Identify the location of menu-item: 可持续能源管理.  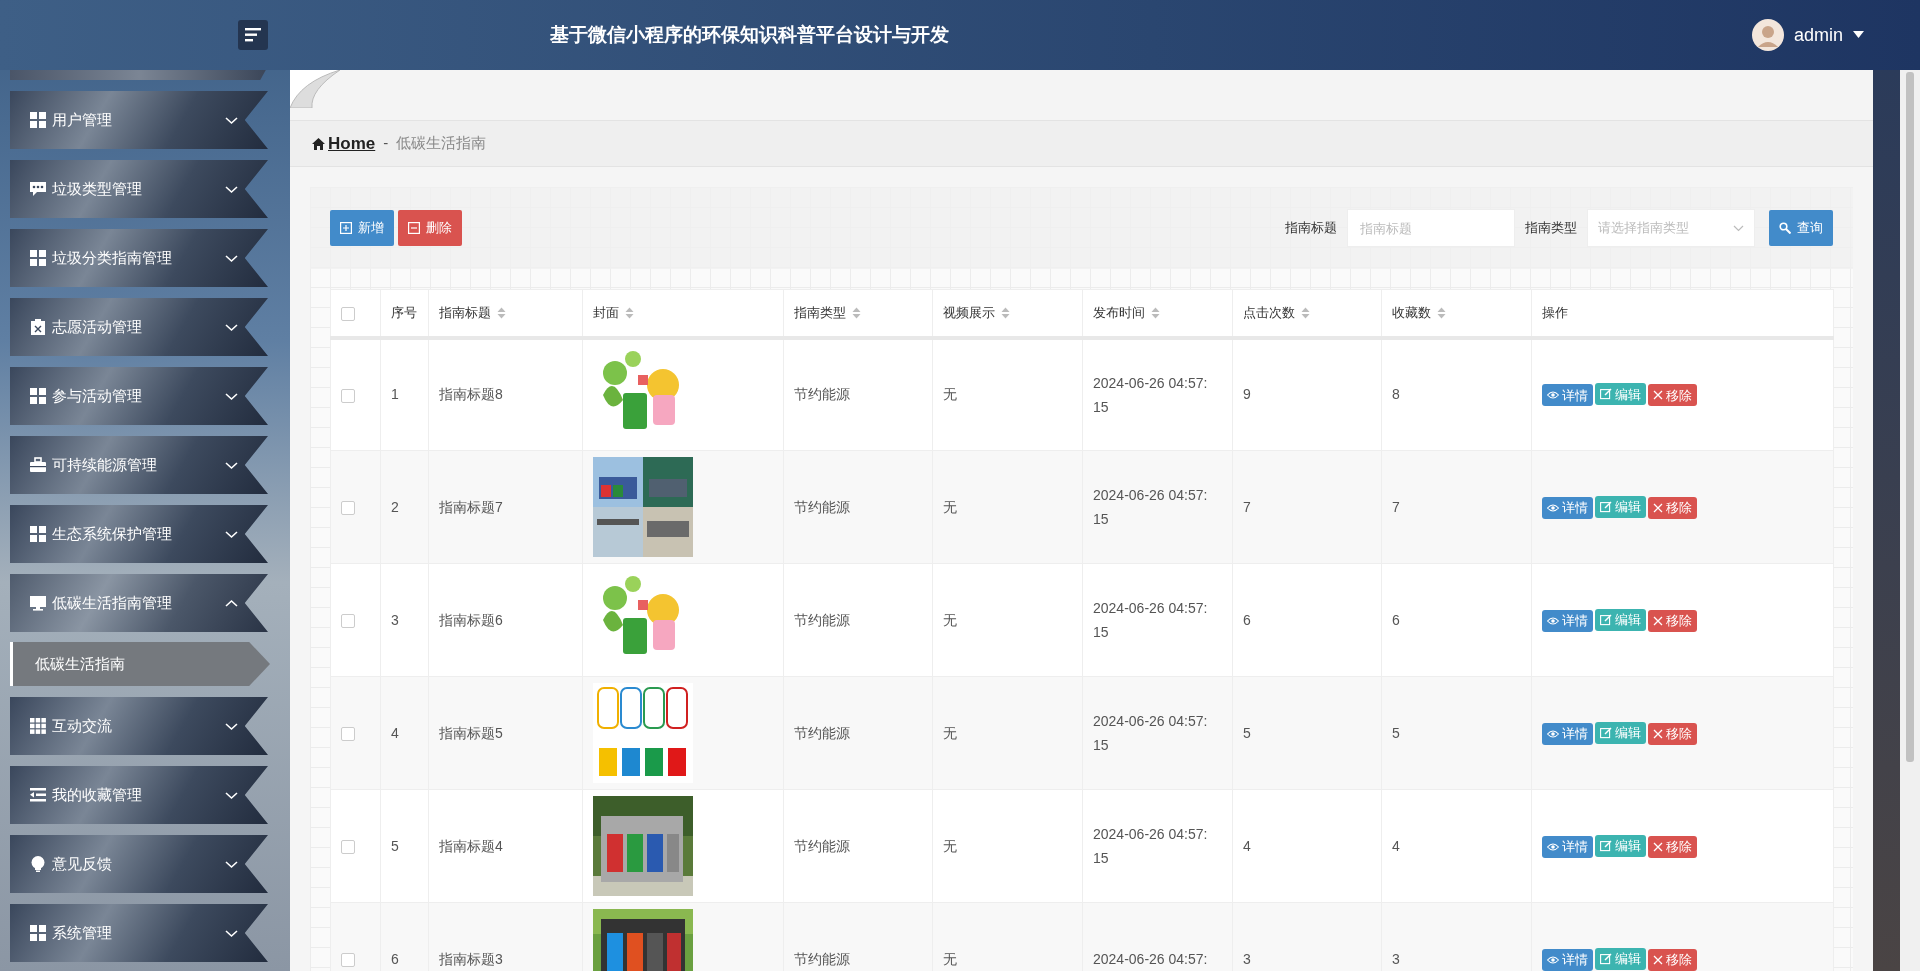
(139, 465).